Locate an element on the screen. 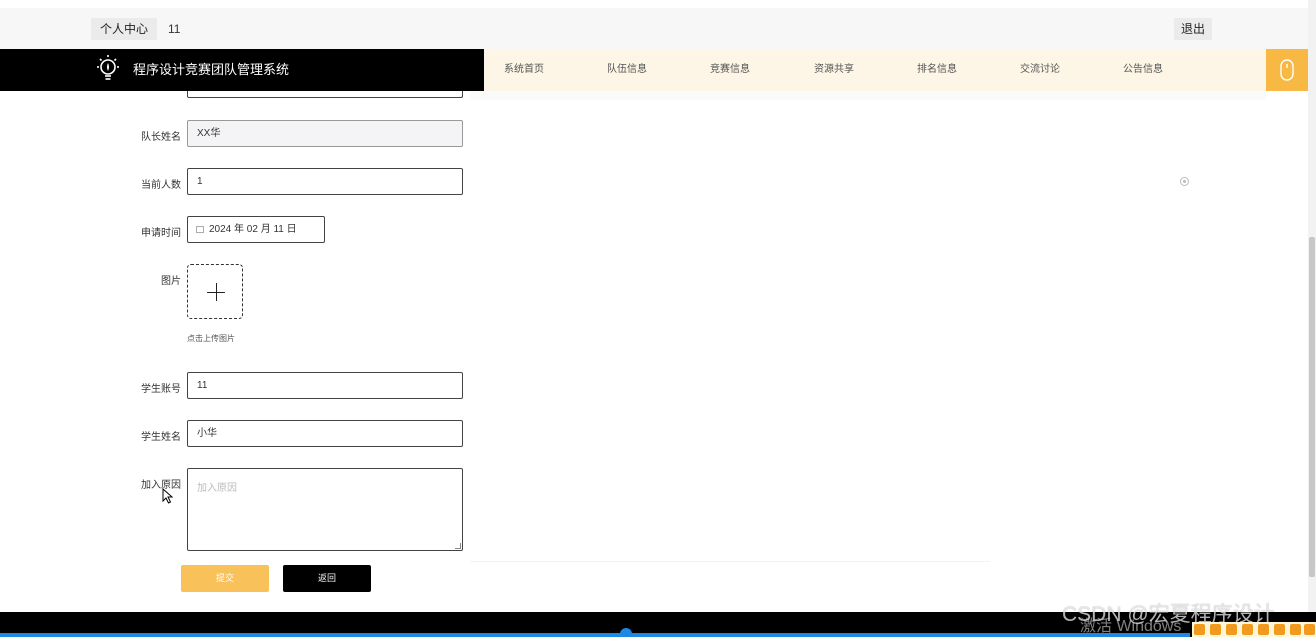 The image size is (1316, 637). nav-item-ranking: 排名信息 is located at coordinates (937, 70).